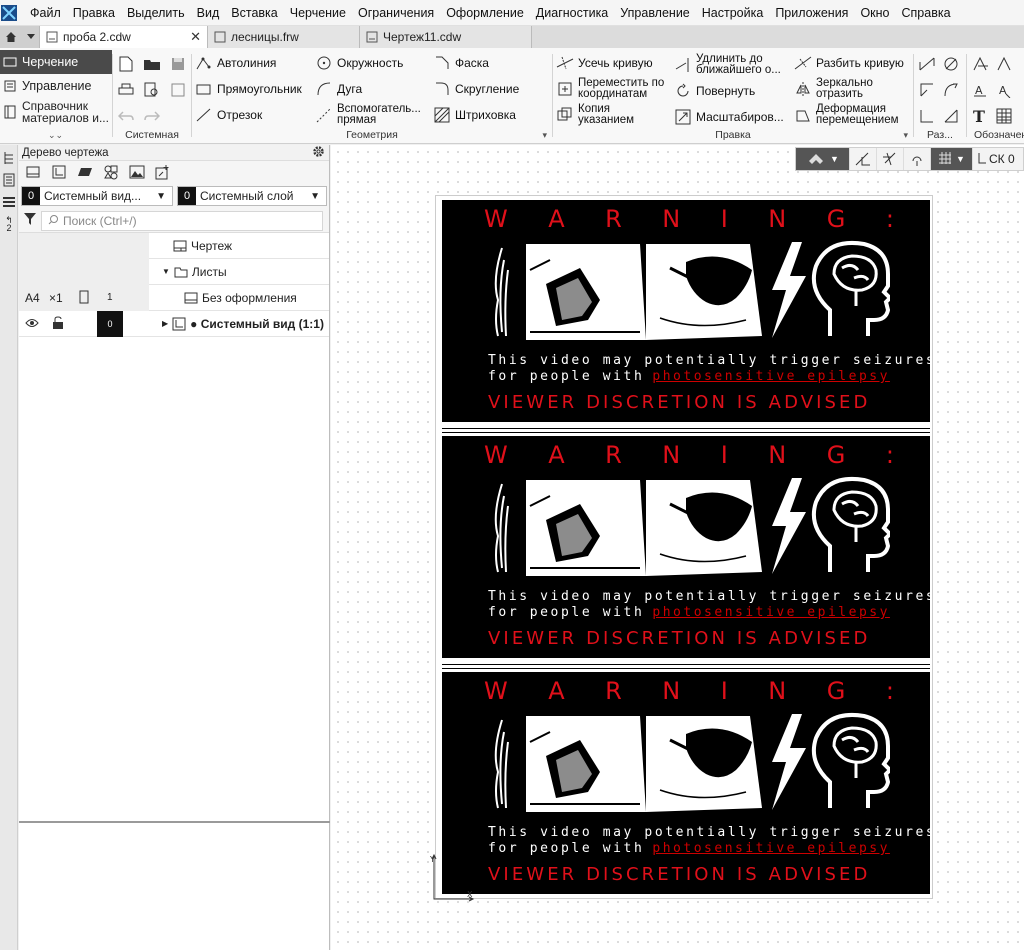 The height and width of the screenshot is (950, 1024). Describe the element at coordinates (849, 63) in the screenshot. I see `split-curve-button: Разбить кривую` at that location.